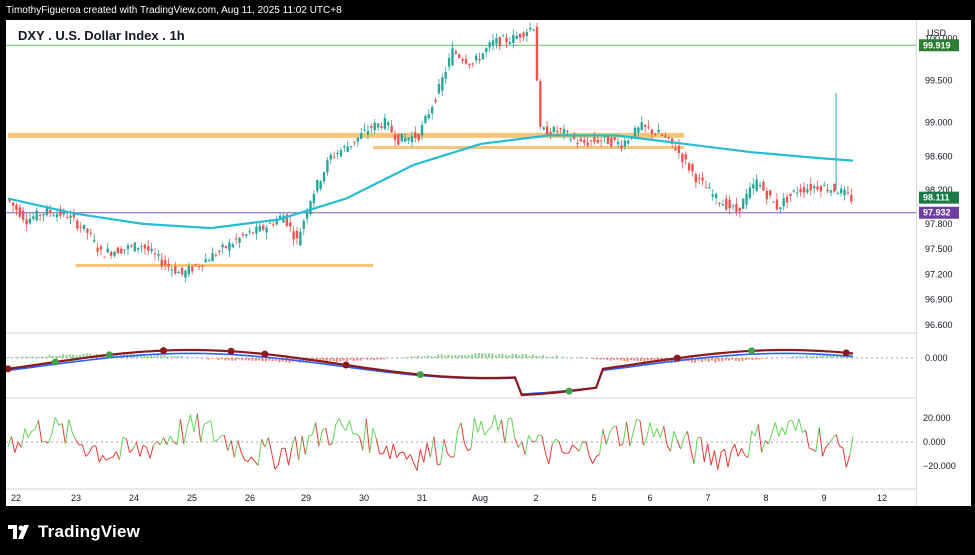 The width and height of the screenshot is (975, 555). Describe the element at coordinates (109, 355) in the screenshot. I see `osc1-cross-marker` at that location.